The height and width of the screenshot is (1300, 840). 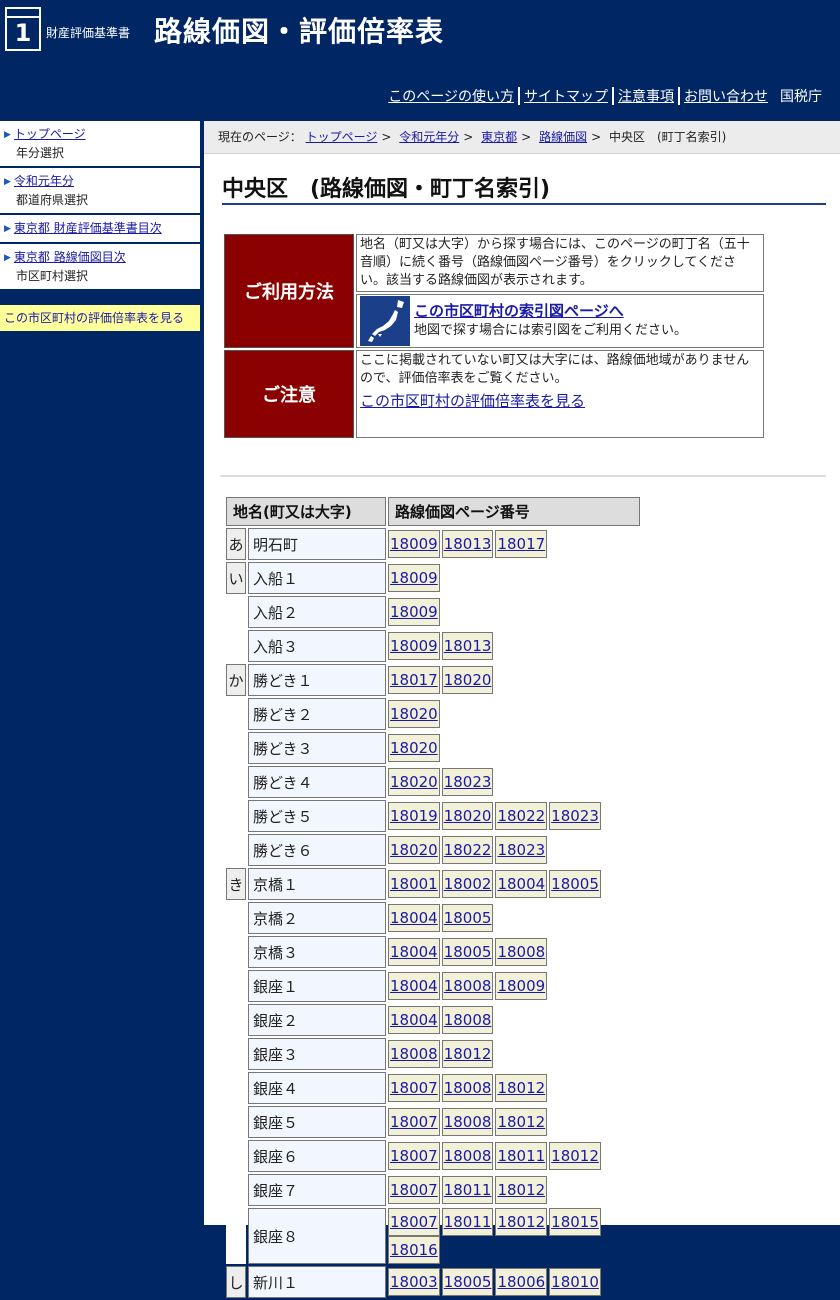 What do you see at coordinates (414, 1250) in the screenshot?
I see `page-number-link: 18016` at bounding box center [414, 1250].